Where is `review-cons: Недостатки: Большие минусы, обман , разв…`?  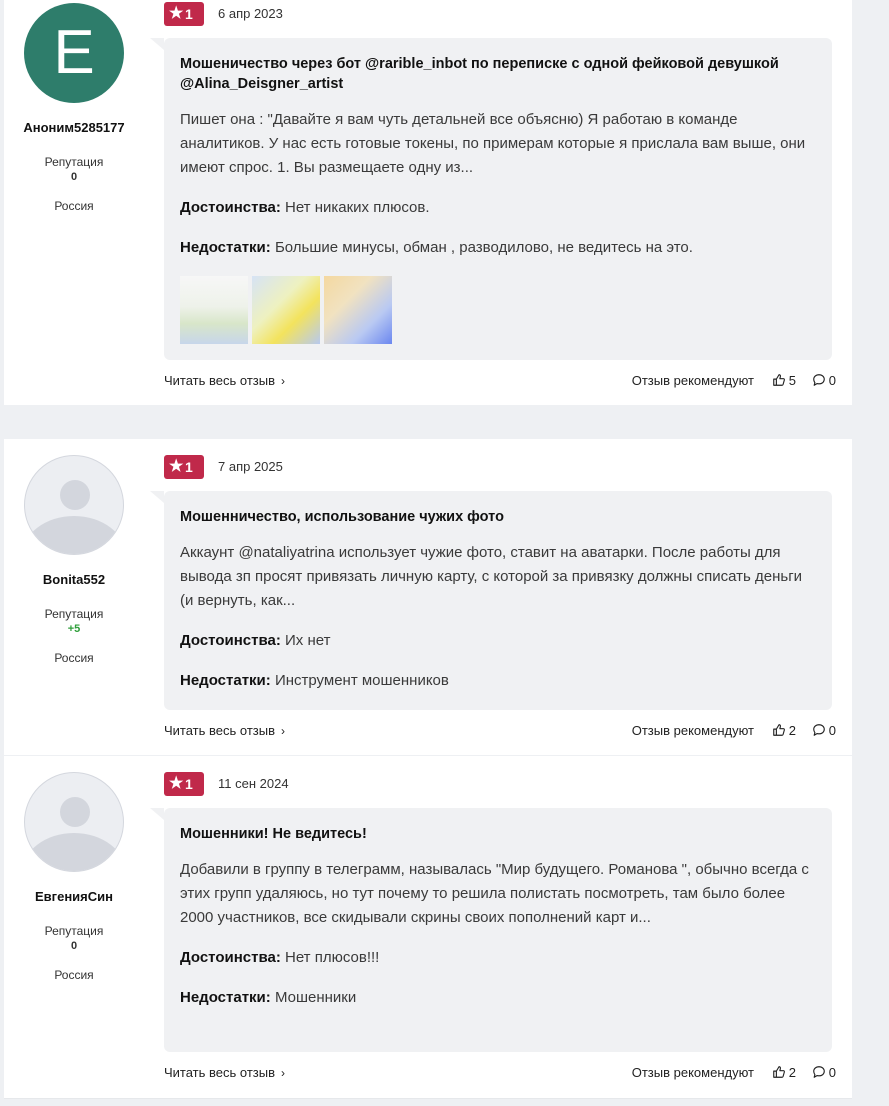 review-cons: Недостатки: Большие минусы, обман , разв… is located at coordinates (498, 248).